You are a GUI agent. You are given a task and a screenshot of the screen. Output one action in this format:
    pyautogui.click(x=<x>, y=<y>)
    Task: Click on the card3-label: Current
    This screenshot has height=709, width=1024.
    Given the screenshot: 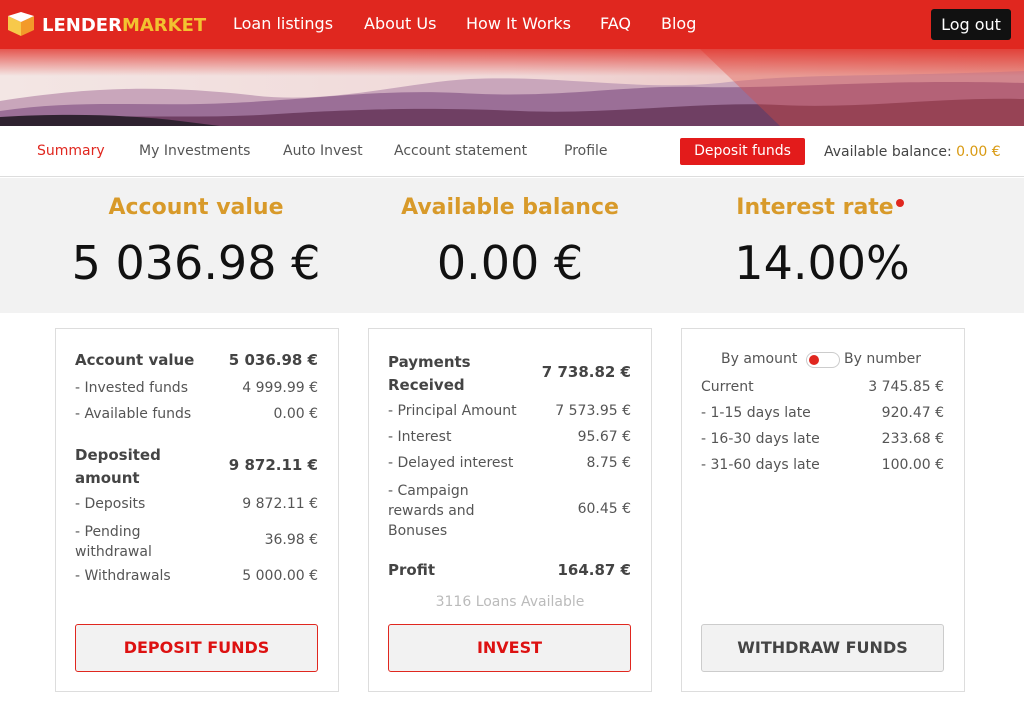 What is the action you would take?
    pyautogui.click(x=727, y=387)
    